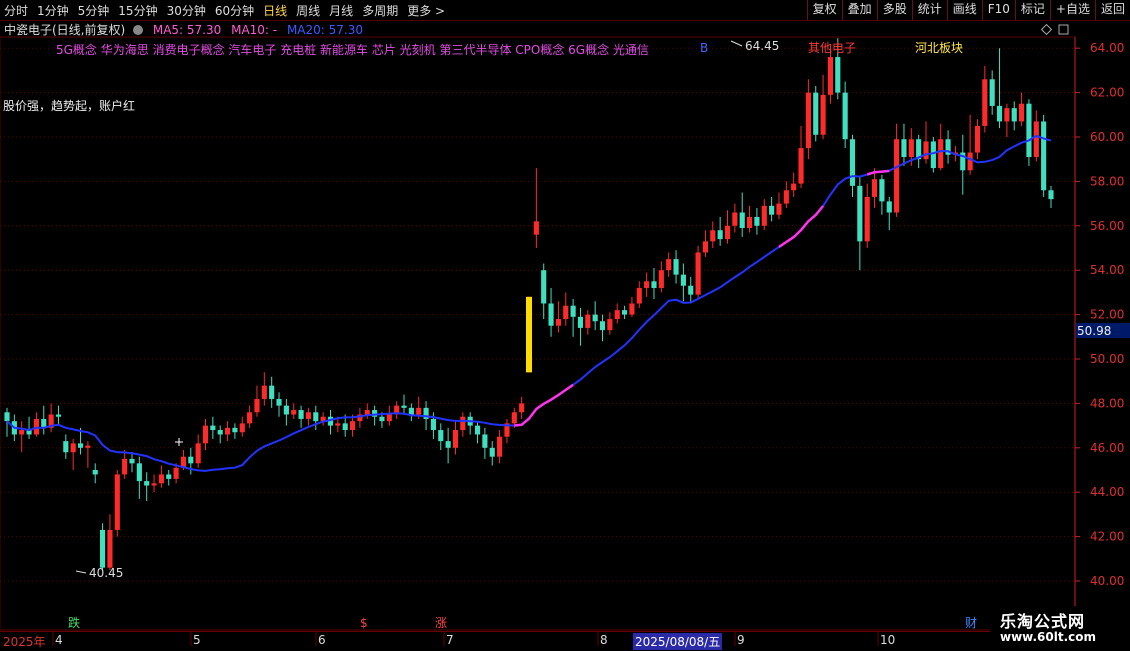 This screenshot has height=651, width=1130. I want to click on action-button-2: 多股, so click(894, 10).